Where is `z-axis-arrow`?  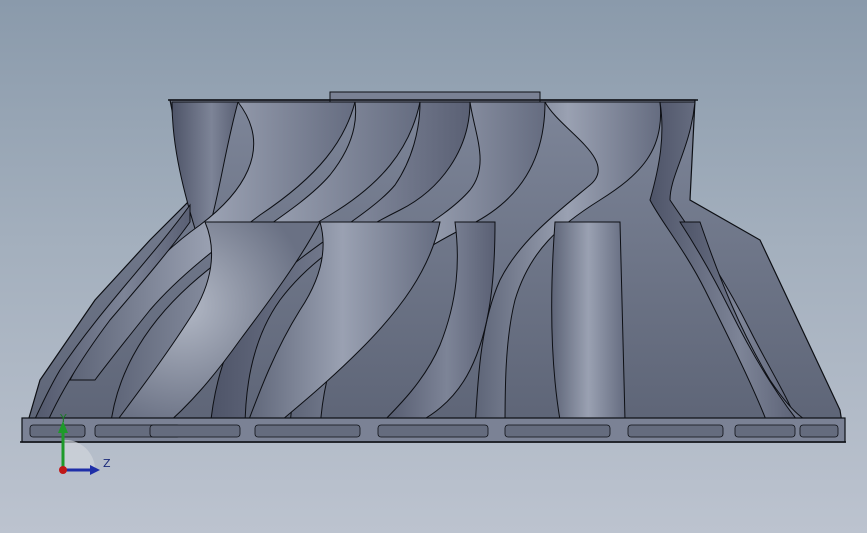
z-axis-arrow is located at coordinates (95, 470).